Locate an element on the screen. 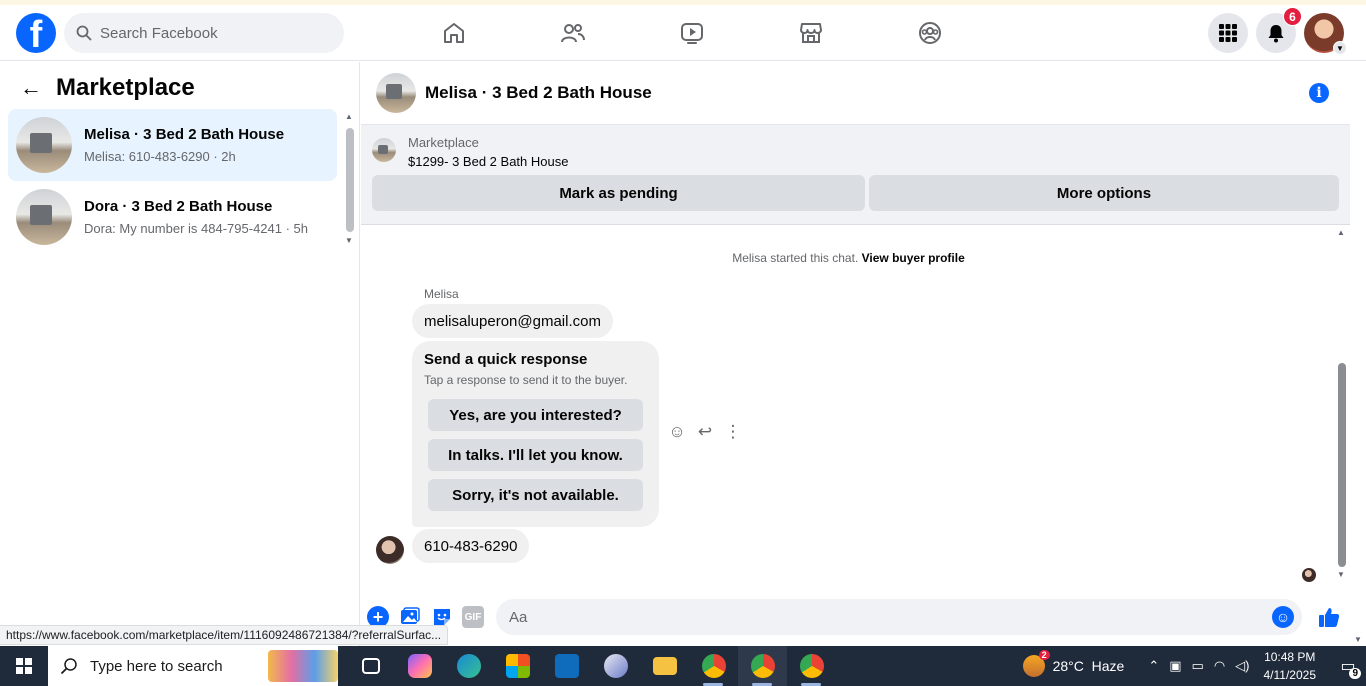 The height and width of the screenshot is (686, 1366). taskbar-search-input is located at coordinates (175, 666).